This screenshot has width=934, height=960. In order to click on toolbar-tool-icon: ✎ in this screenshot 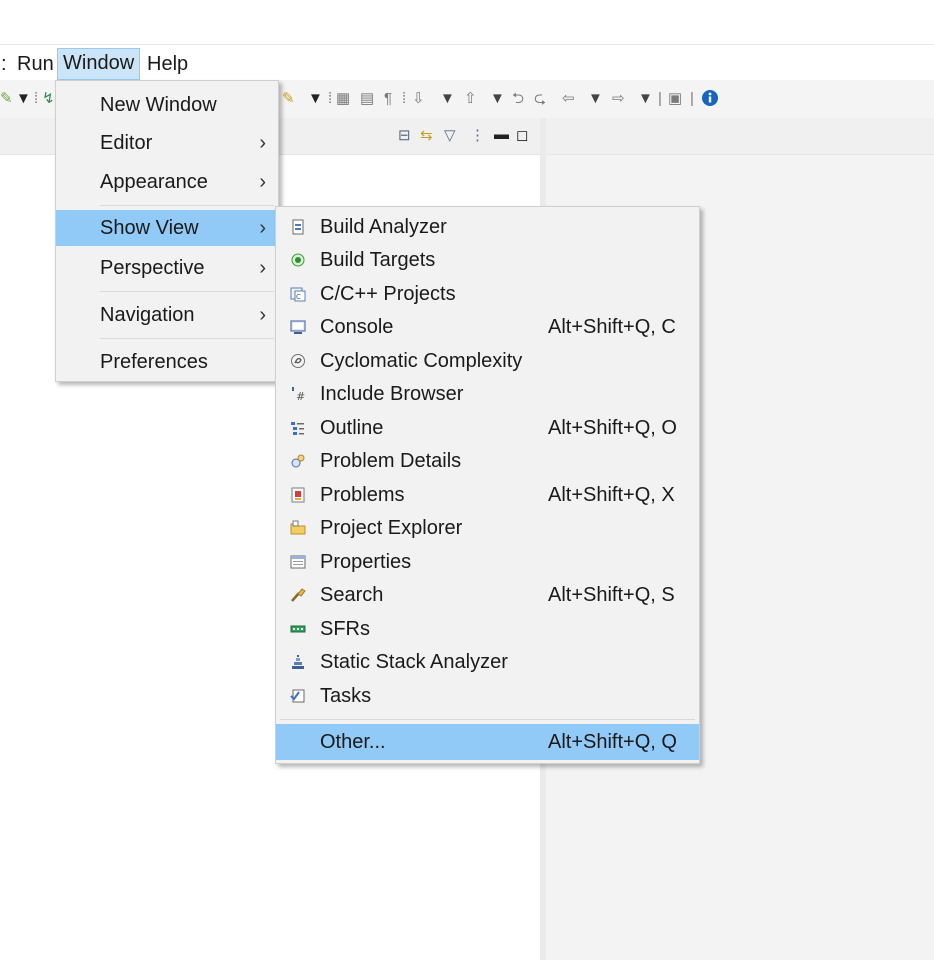, I will do `click(6, 99)`.